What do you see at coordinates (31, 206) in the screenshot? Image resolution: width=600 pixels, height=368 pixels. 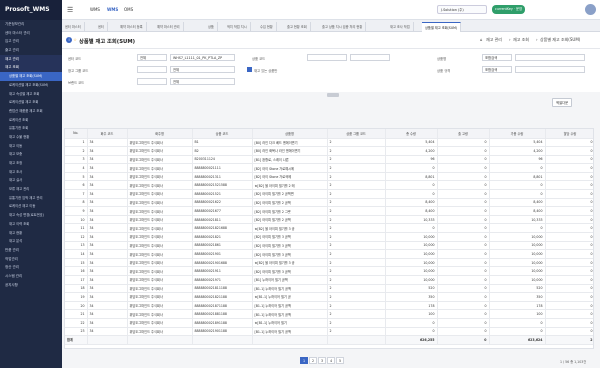 I see `sidebar-item: 로케이션 재고 이동` at bounding box center [31, 206].